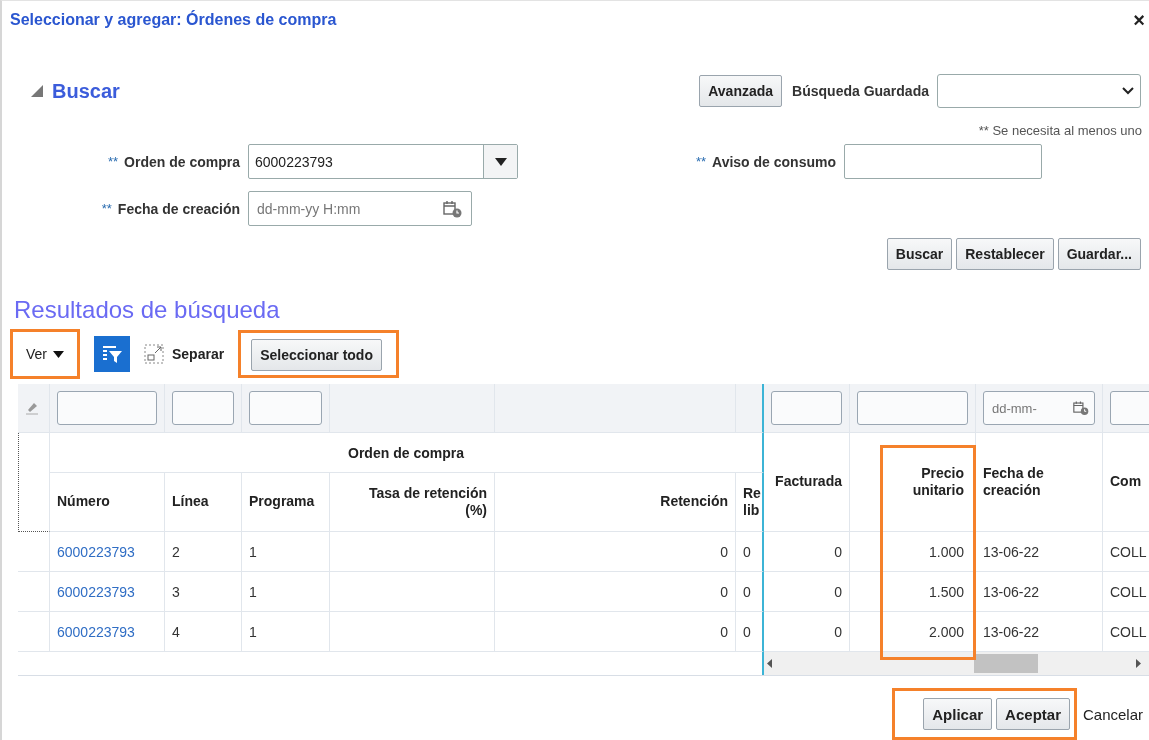 The image size is (1149, 740). What do you see at coordinates (176, 631) in the screenshot?
I see `table-cell: 4` at bounding box center [176, 631].